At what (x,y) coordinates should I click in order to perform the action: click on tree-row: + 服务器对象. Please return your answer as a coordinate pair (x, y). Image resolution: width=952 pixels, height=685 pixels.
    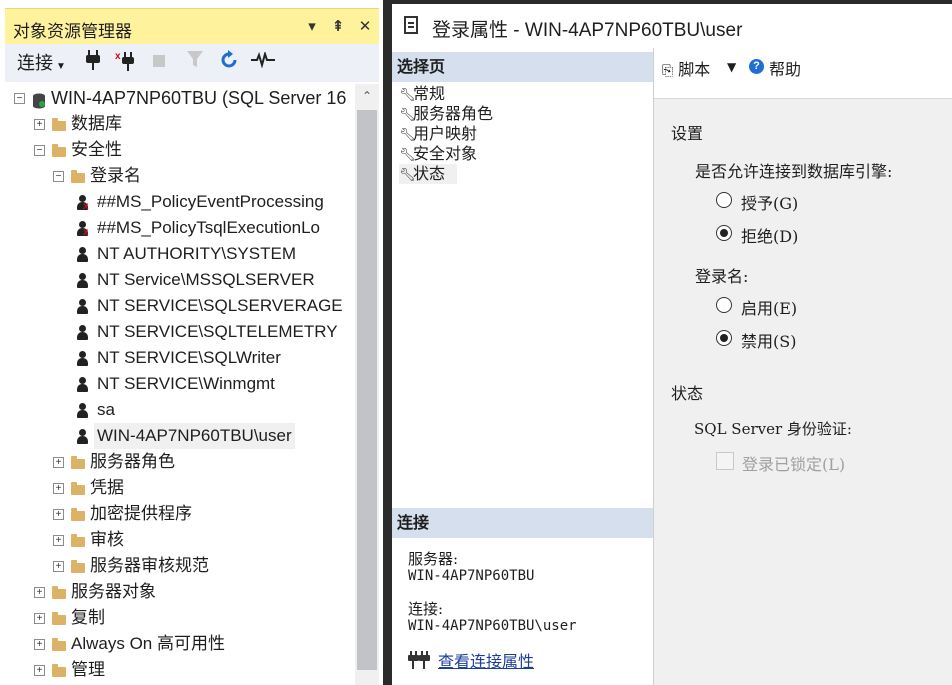
    Looking at the image, I should click on (180, 592).